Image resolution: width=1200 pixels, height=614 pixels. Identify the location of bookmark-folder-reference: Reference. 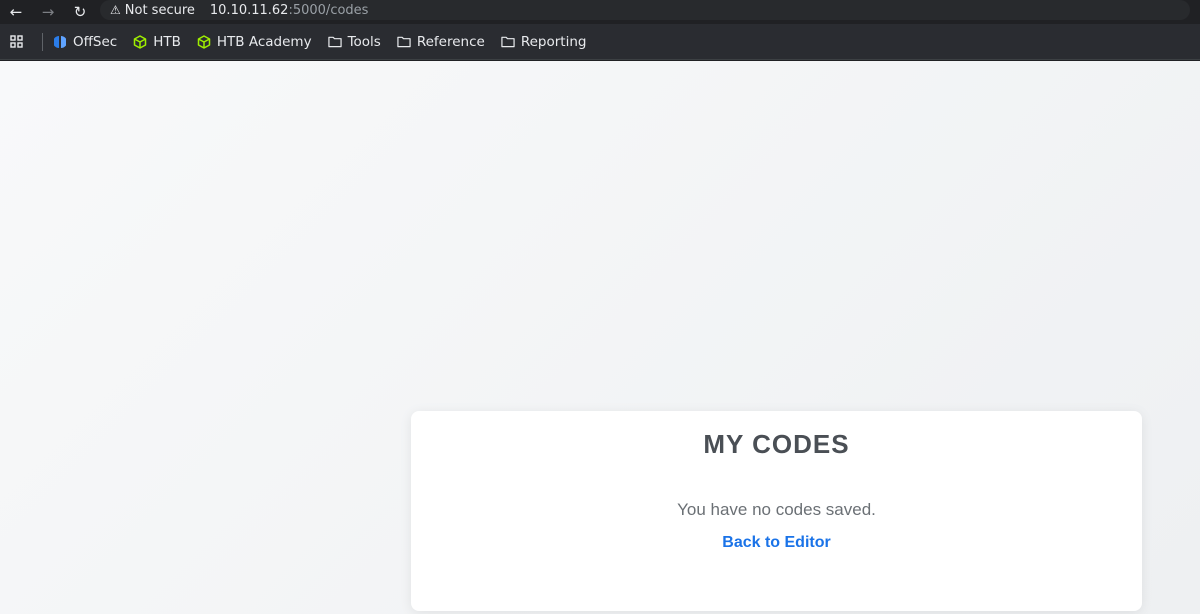
(441, 42).